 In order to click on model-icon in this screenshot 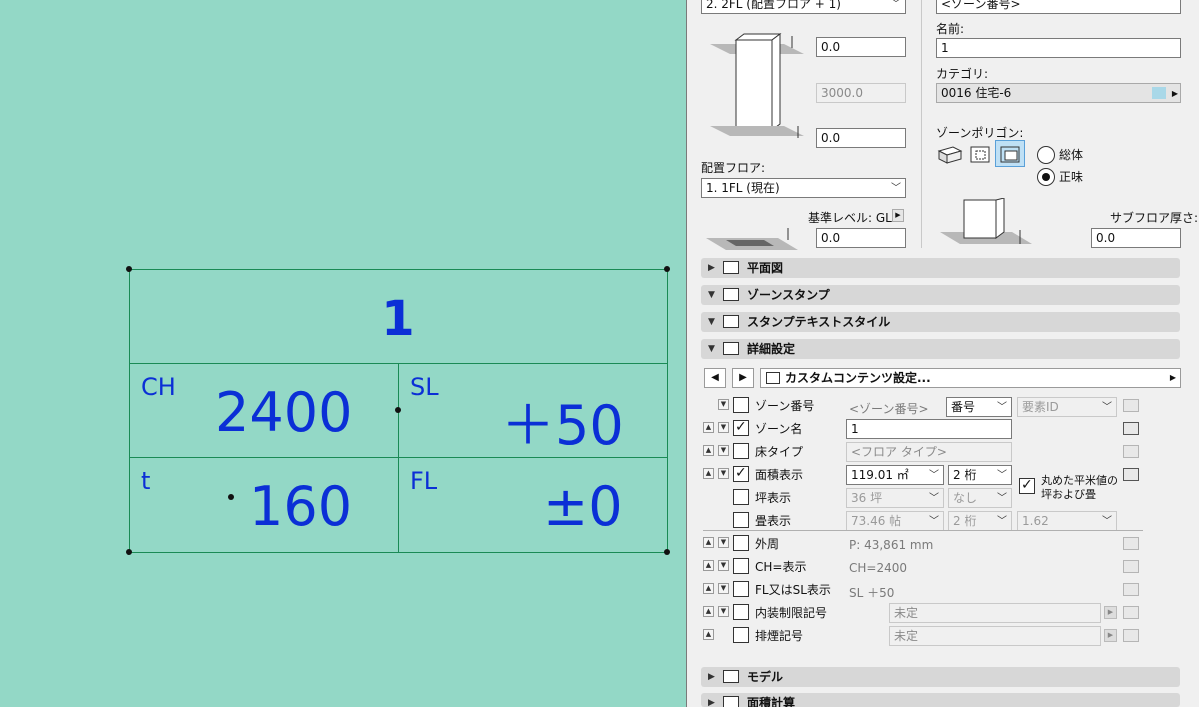, I will do `click(731, 676)`.